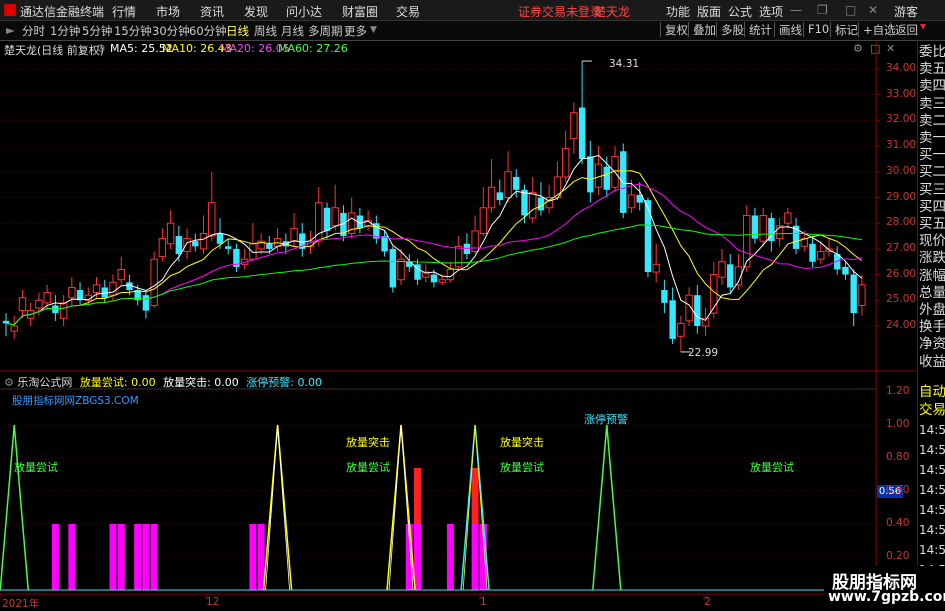 The height and width of the screenshot is (611, 945). Describe the element at coordinates (901, 196) in the screenshot. I see `price-tick-label: 29.00` at that location.